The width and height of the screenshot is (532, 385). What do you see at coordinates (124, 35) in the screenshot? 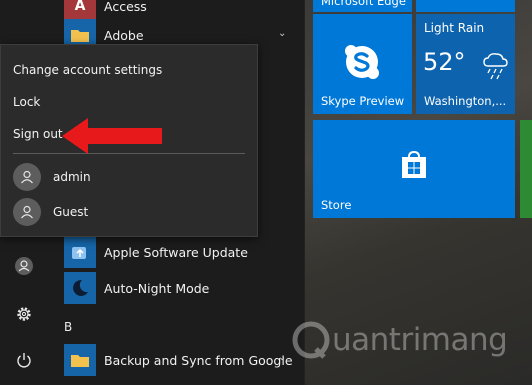
I see `app-label: Adobe` at bounding box center [124, 35].